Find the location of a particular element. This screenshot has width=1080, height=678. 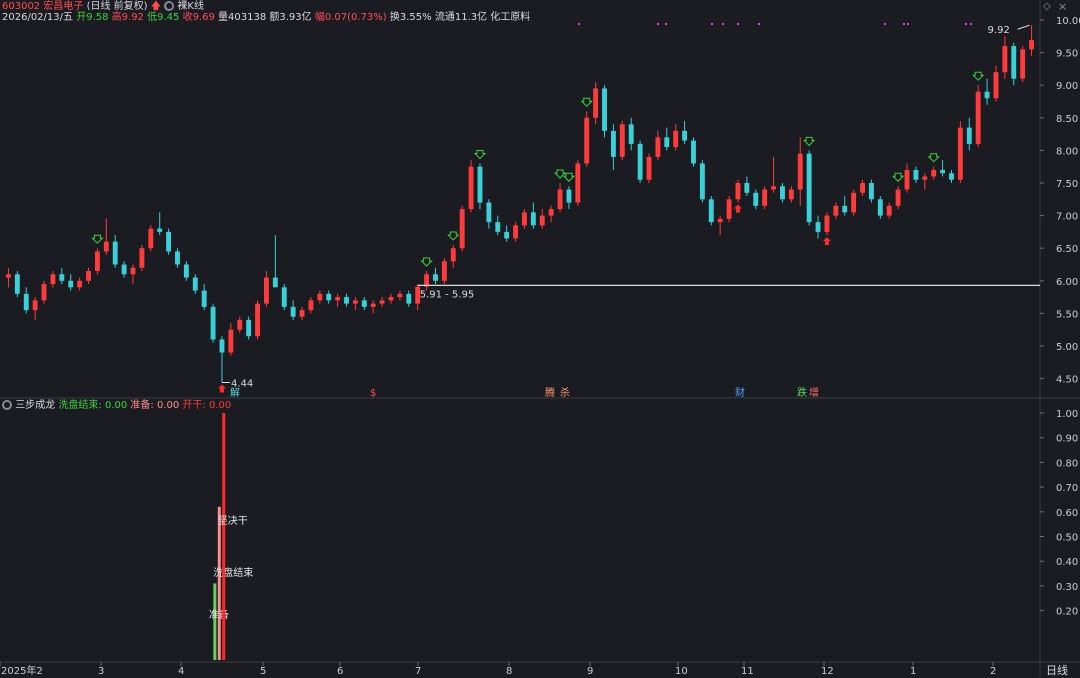

indicator-legend: ● 三步成龙 洗盘结束: 0.00 准备: 0.00 开干: 0.00 is located at coordinates (117, 405).